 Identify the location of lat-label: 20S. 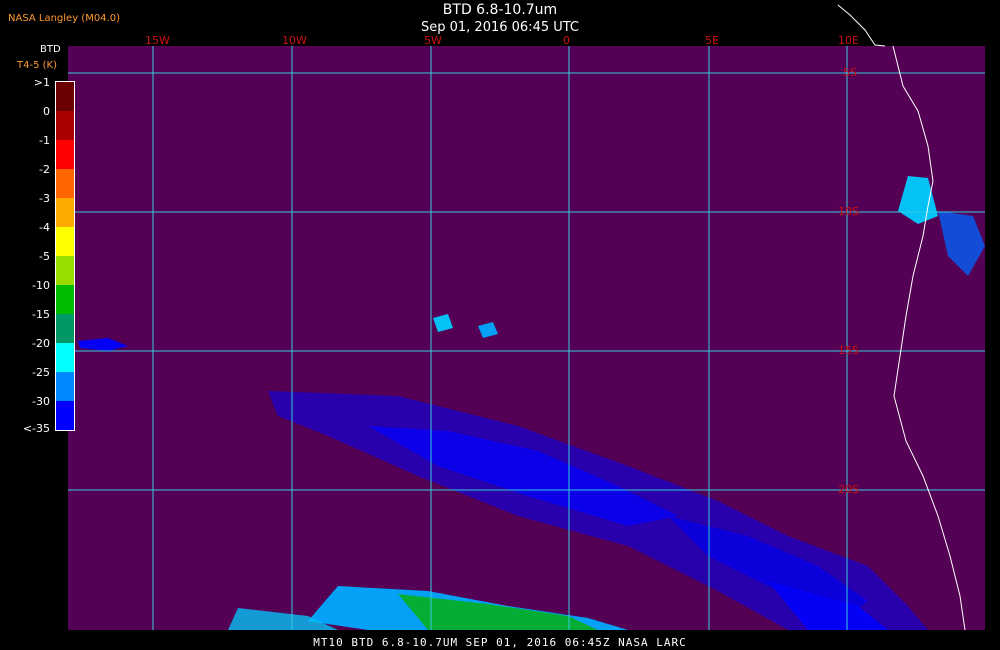
(848, 489).